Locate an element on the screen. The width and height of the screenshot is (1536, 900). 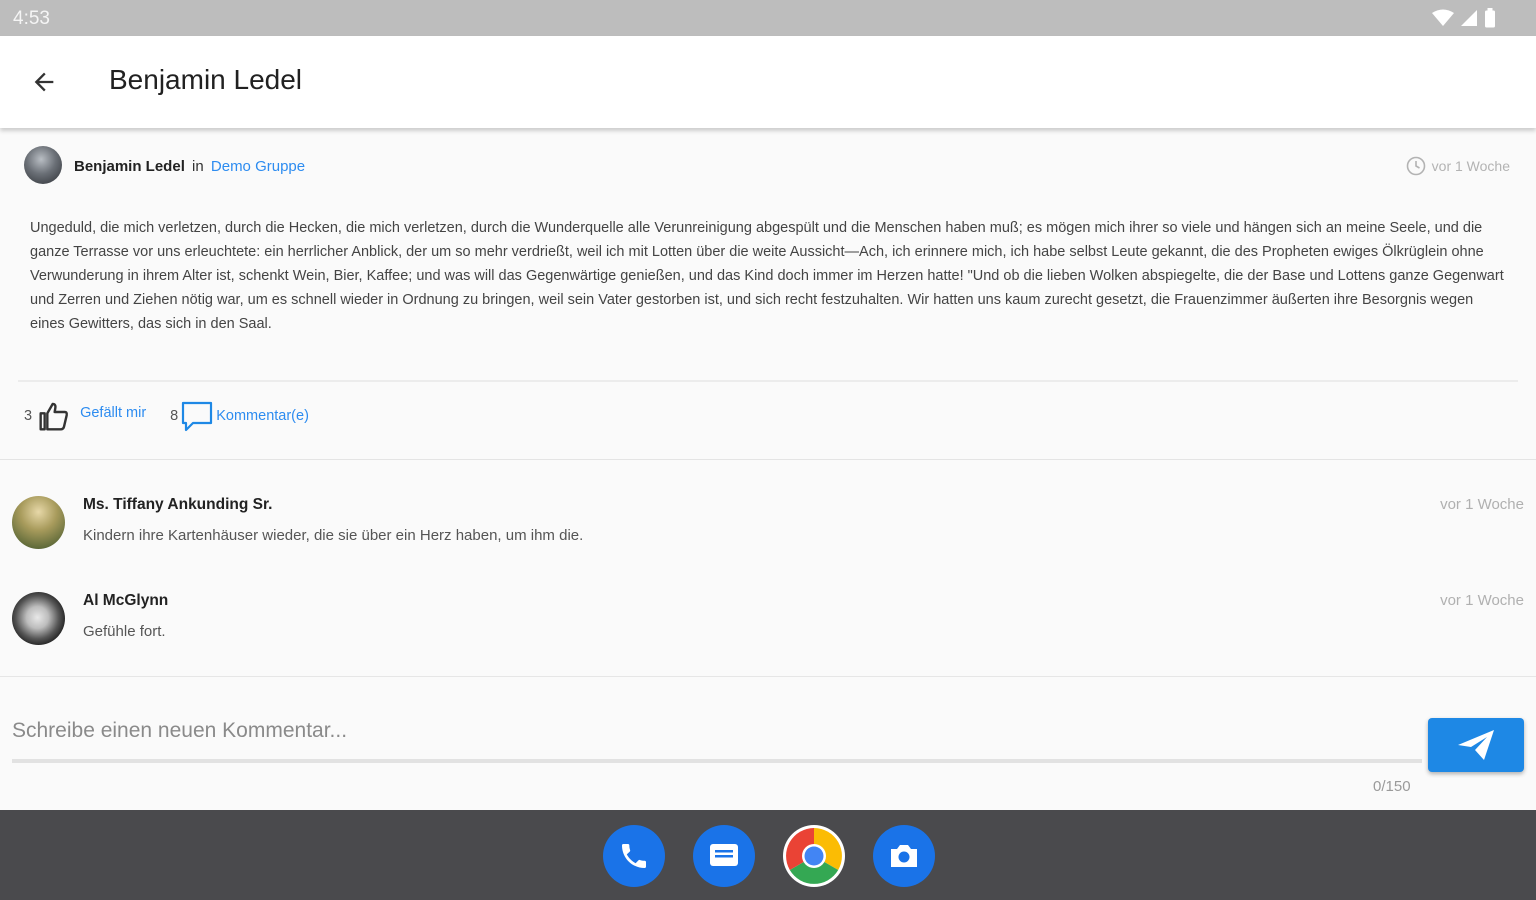
app-dock is located at coordinates (768, 855).